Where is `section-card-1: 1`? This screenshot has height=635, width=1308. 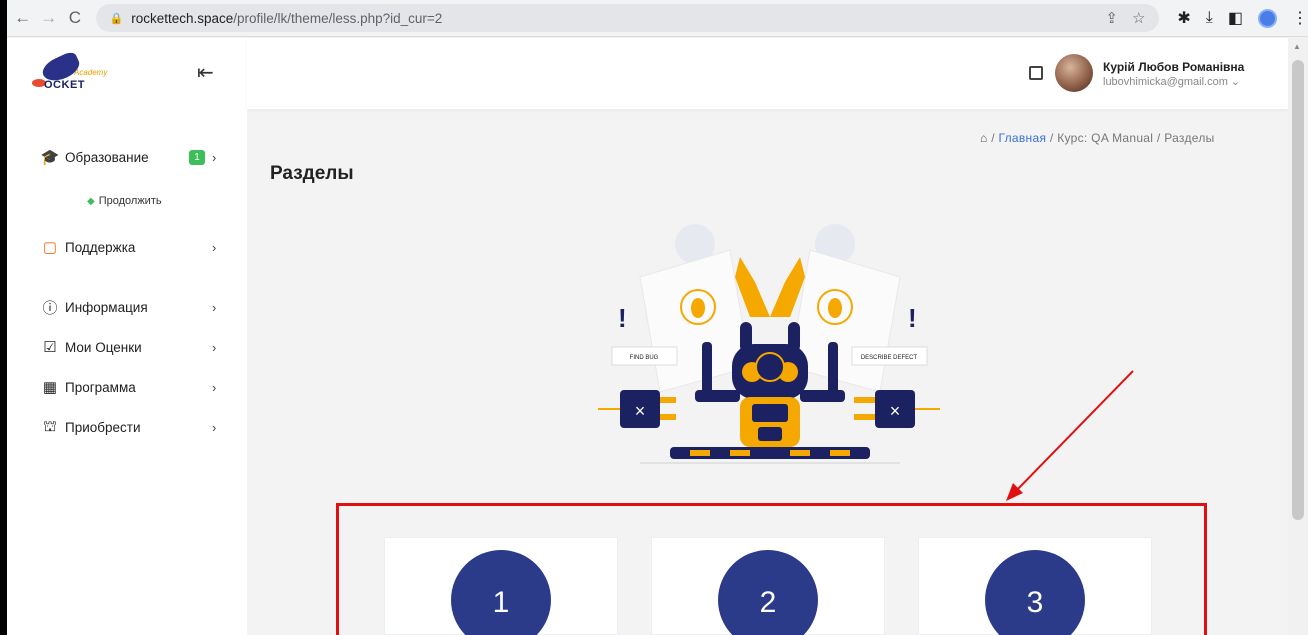 section-card-1: 1 is located at coordinates (501, 586).